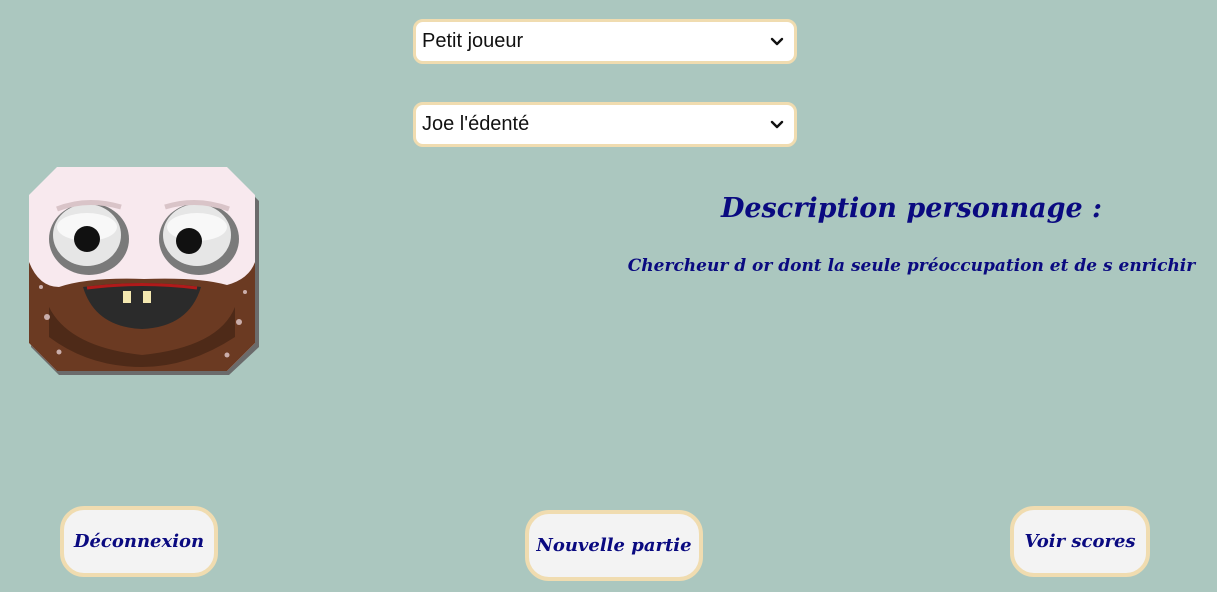 The height and width of the screenshot is (592, 1217). I want to click on view-scores-button-label: Voir scores, so click(1080, 541).